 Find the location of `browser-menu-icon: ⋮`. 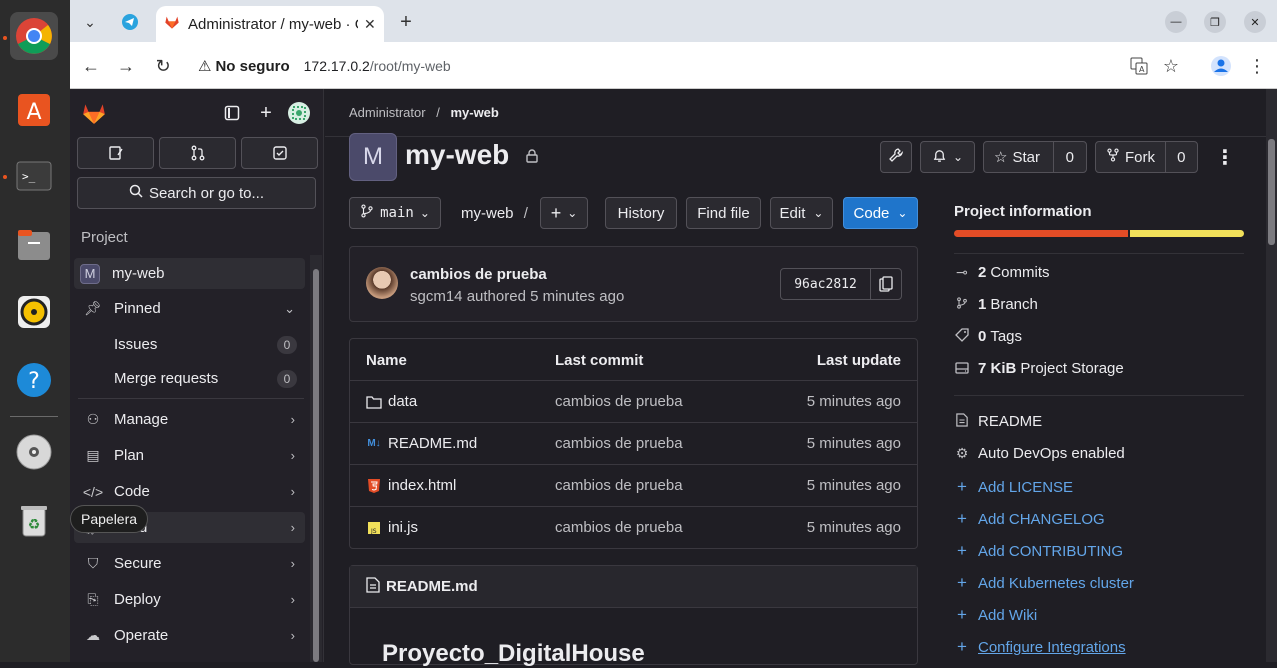

browser-menu-icon: ⋮ is located at coordinates (1257, 66).